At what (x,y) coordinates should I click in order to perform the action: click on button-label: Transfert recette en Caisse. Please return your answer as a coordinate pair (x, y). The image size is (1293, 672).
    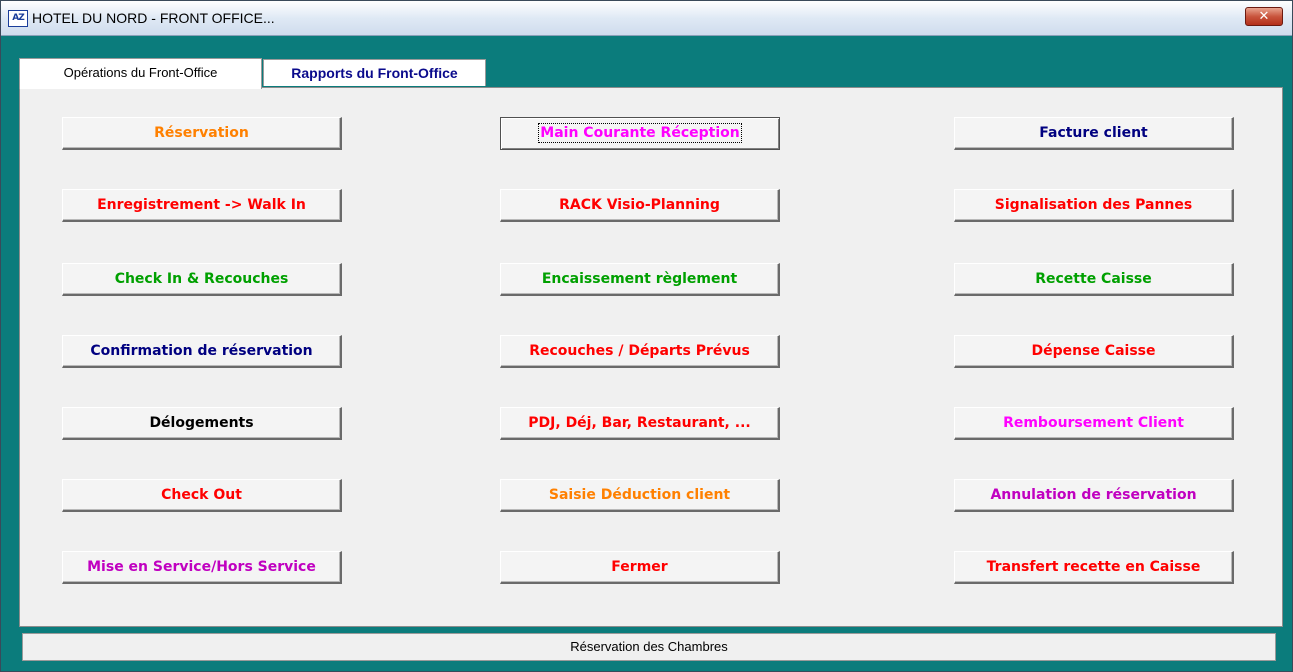
    Looking at the image, I should click on (1093, 567).